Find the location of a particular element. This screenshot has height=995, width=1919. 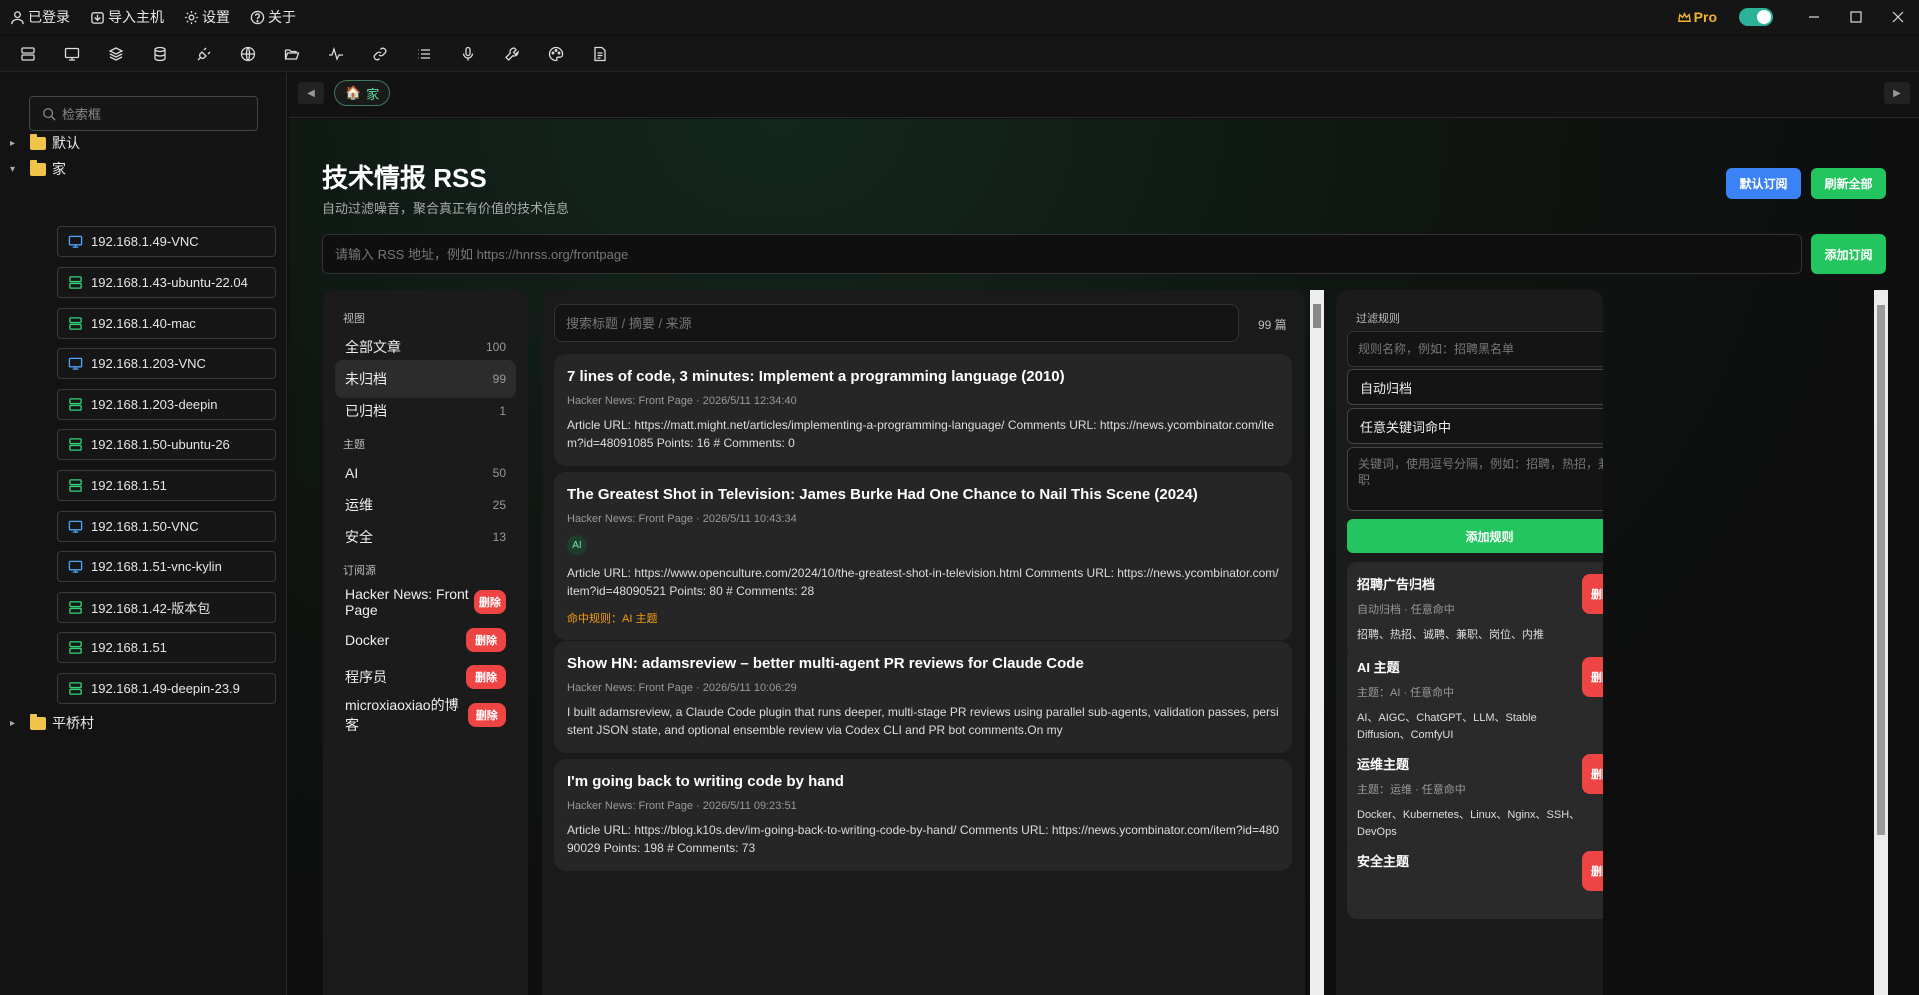

import-hosts-label: 导入主机 is located at coordinates (136, 17).